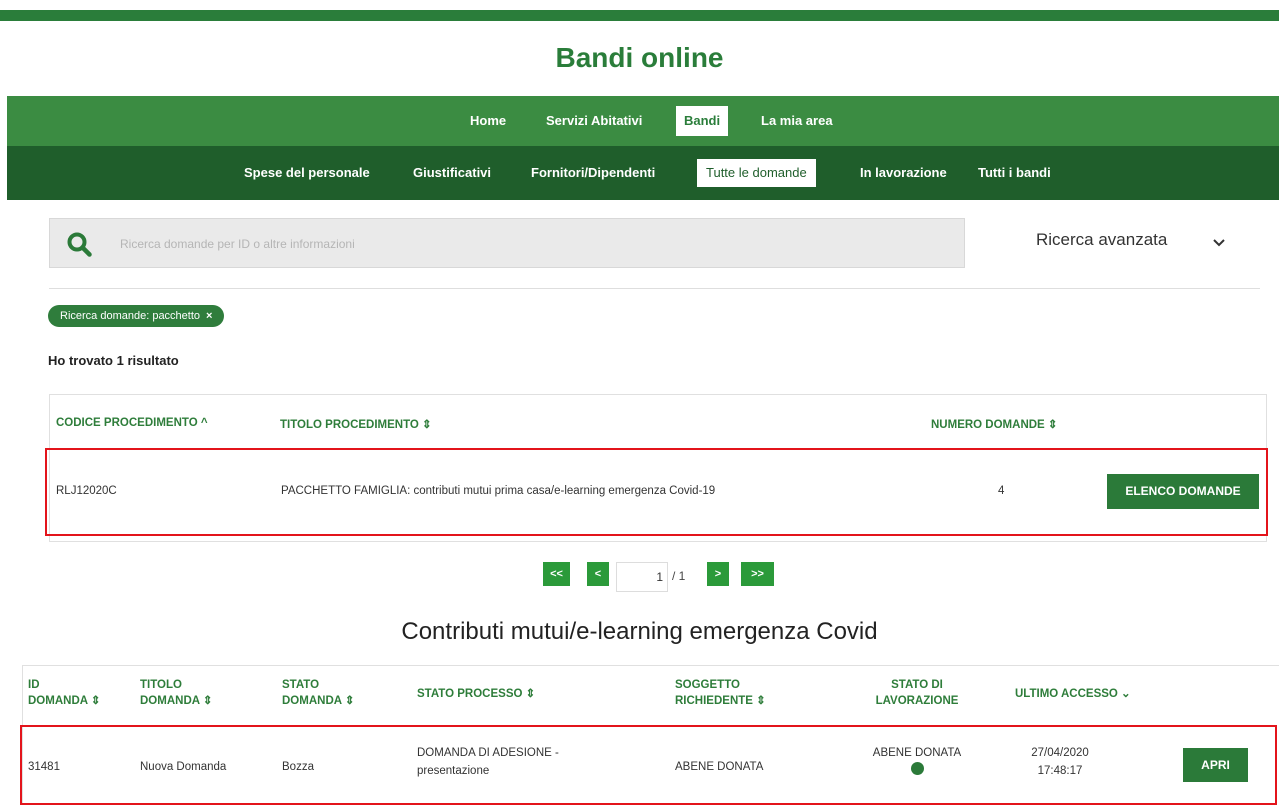 This screenshot has width=1279, height=805. Describe the element at coordinates (707, 685) in the screenshot. I see `column-header-line: SOGGETTO` at that location.